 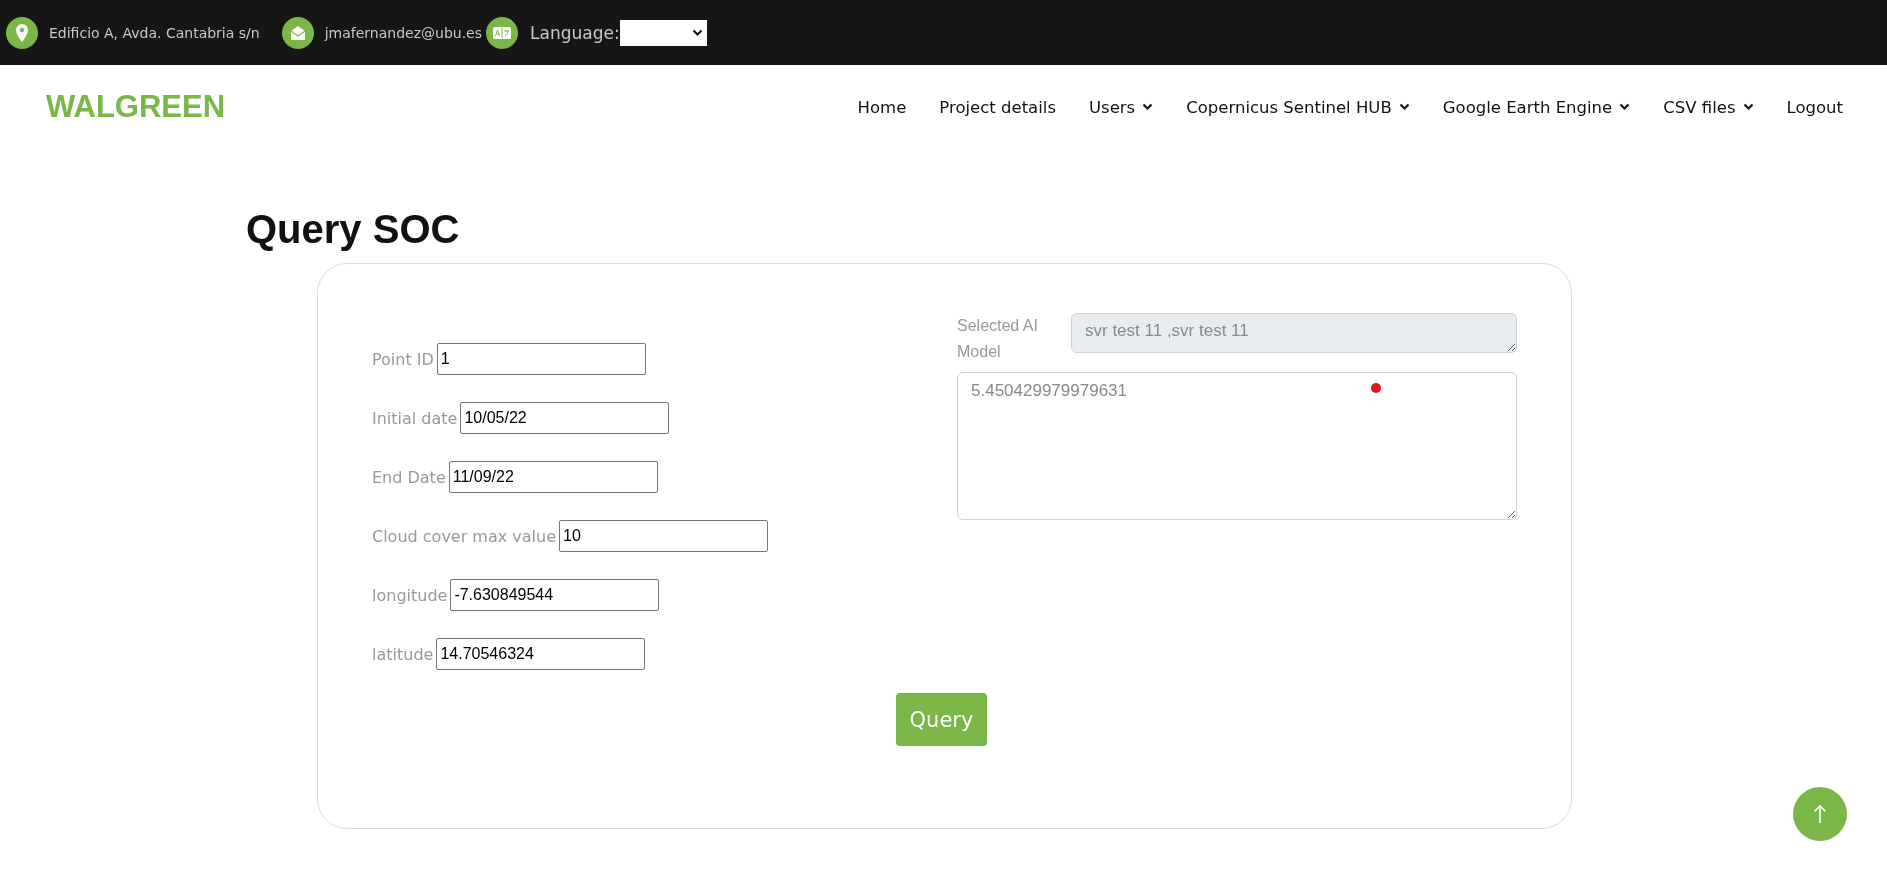 I want to click on location-pin-icon, so click(x=22, y=32).